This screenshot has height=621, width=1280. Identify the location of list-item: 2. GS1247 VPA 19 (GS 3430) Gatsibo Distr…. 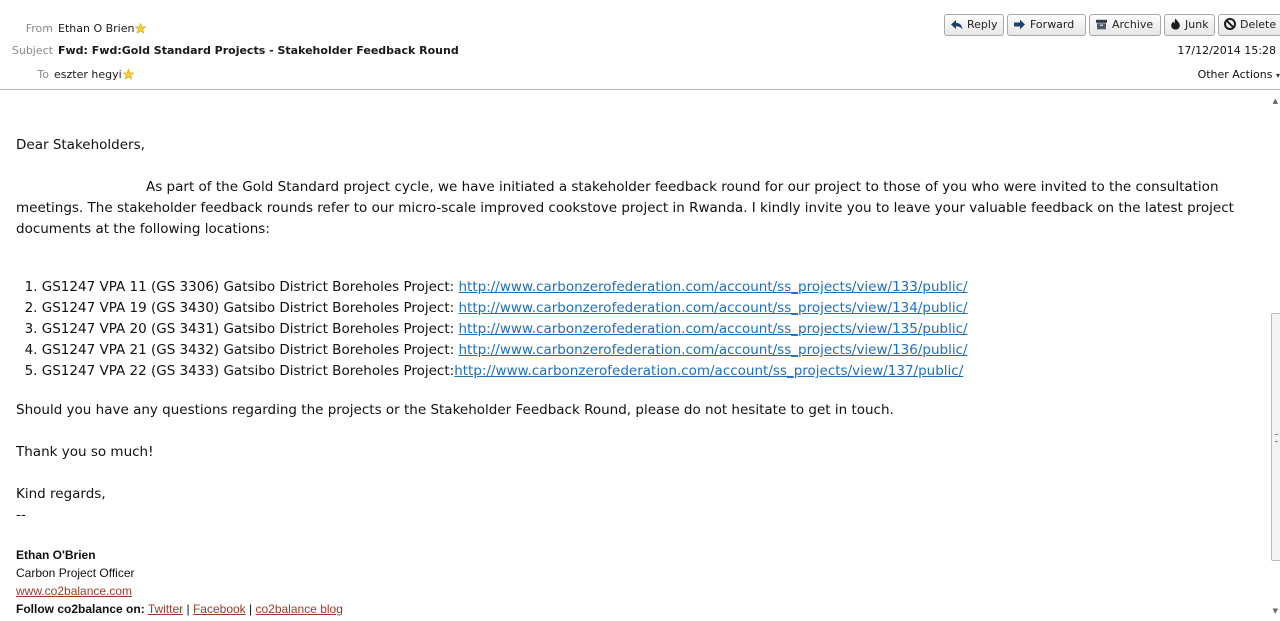
(492, 308).